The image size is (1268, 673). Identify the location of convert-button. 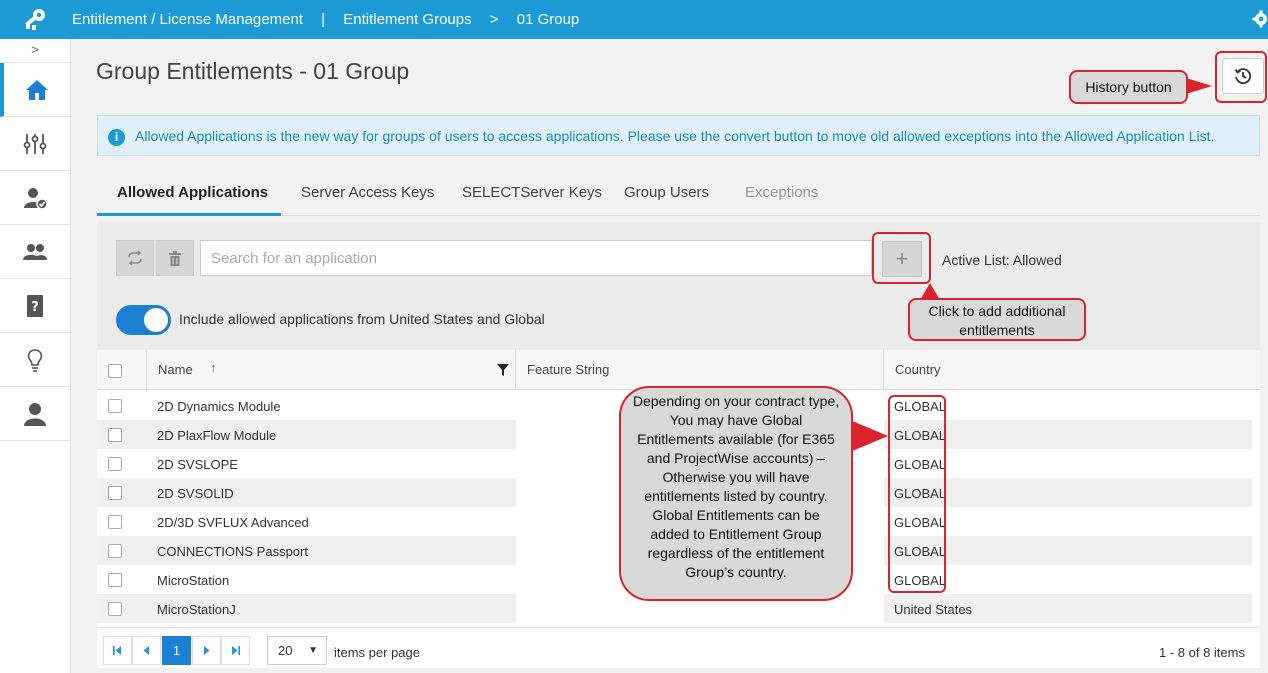
(135, 258).